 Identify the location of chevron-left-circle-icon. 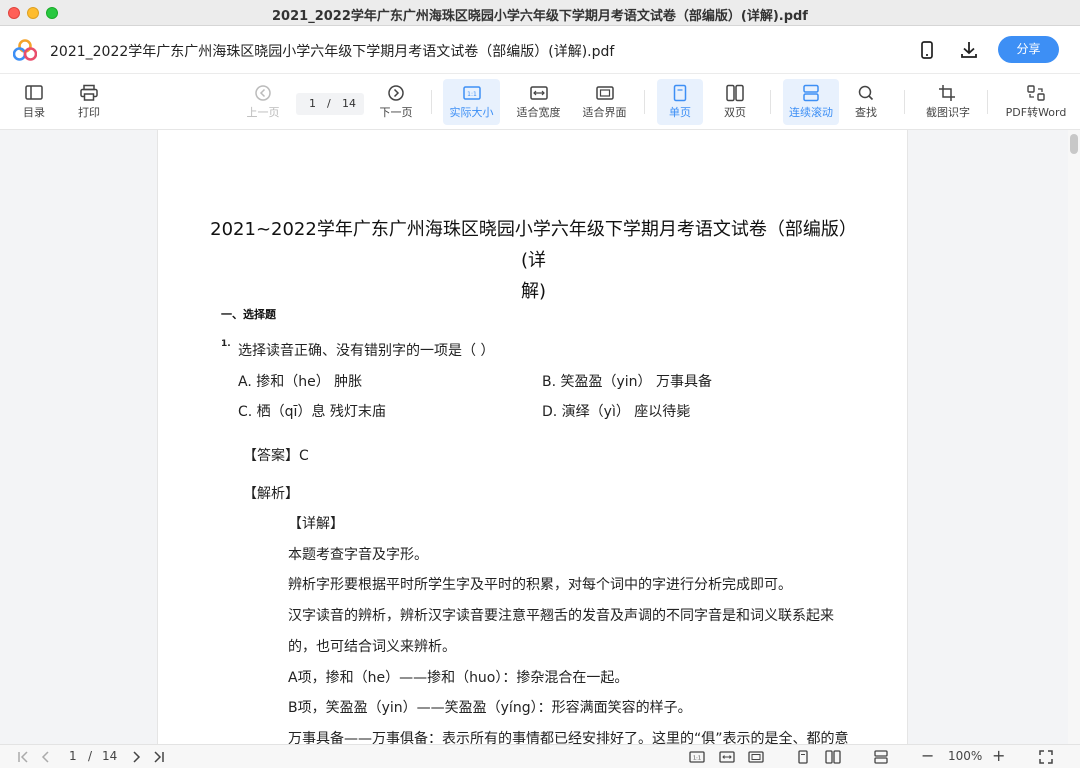
(263, 93).